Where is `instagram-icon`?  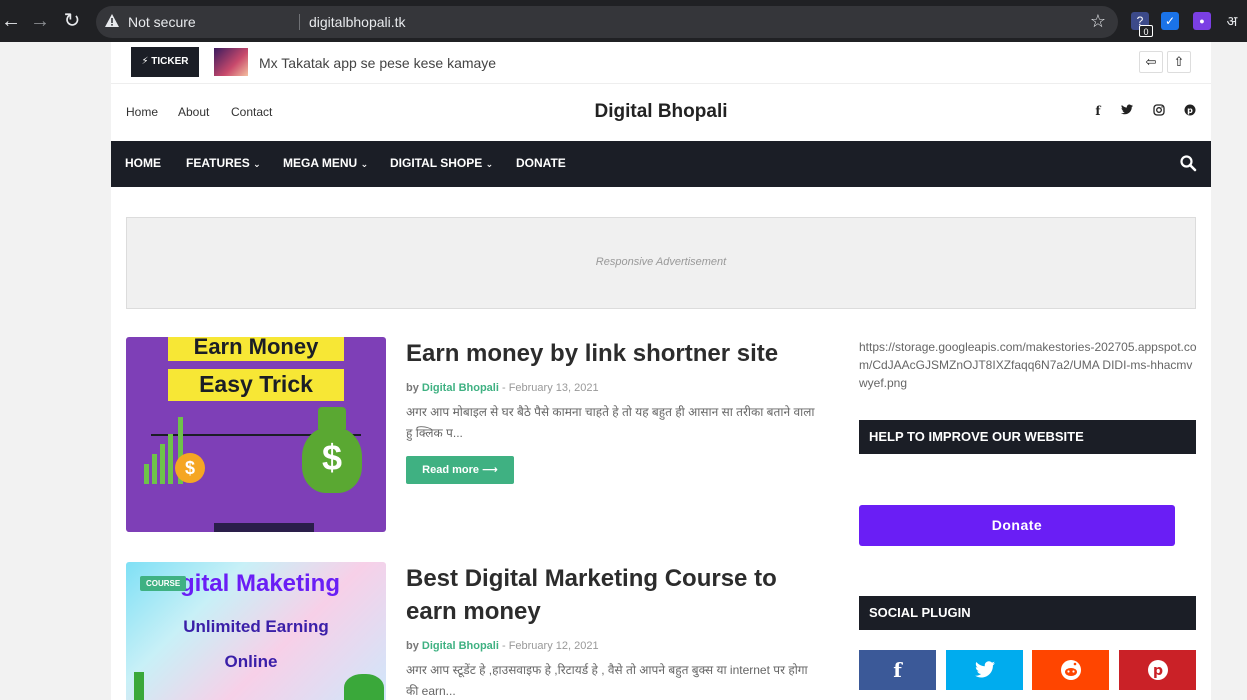
instagram-icon is located at coordinates (1159, 111).